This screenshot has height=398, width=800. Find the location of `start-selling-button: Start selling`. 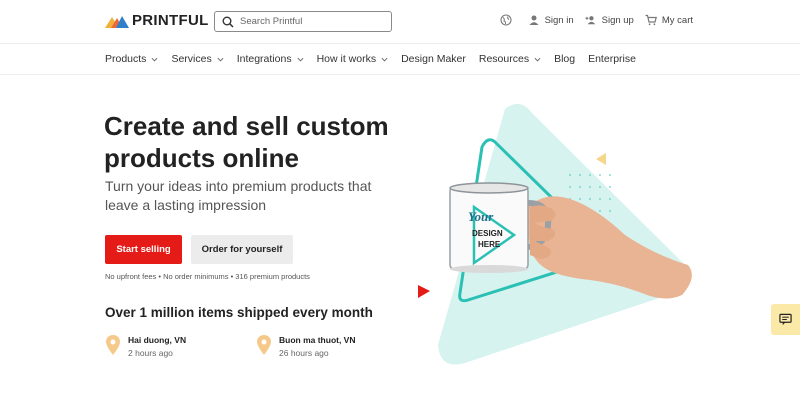

start-selling-button: Start selling is located at coordinates (143, 249).